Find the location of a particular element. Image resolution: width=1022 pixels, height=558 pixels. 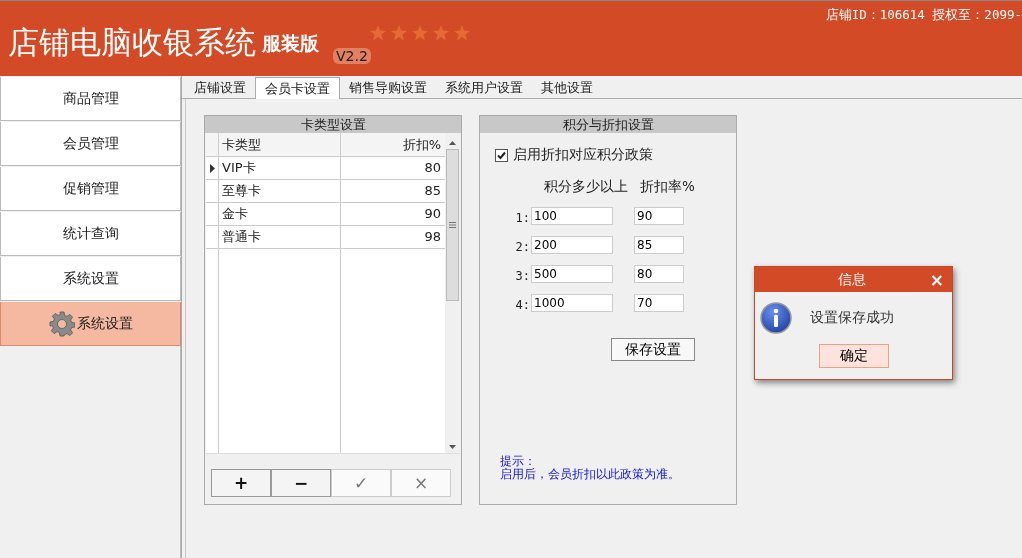

row-number: 4: is located at coordinates (522, 305).